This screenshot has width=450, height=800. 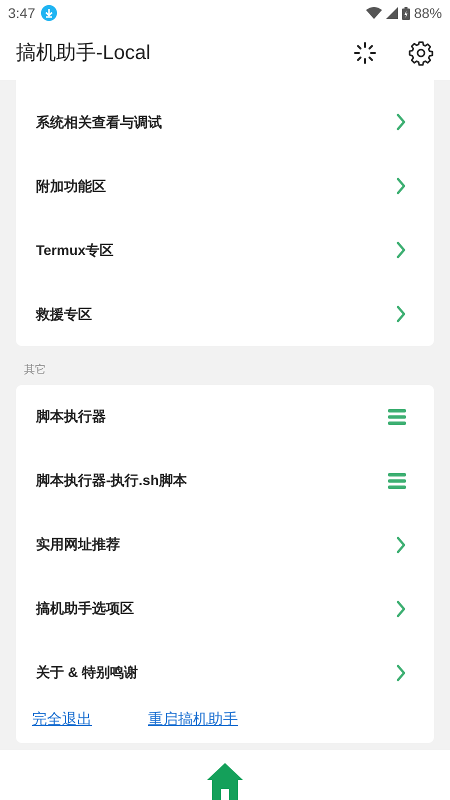 I want to click on menu-item: 脚本执行器-执行.sh脚本, so click(x=225, y=480).